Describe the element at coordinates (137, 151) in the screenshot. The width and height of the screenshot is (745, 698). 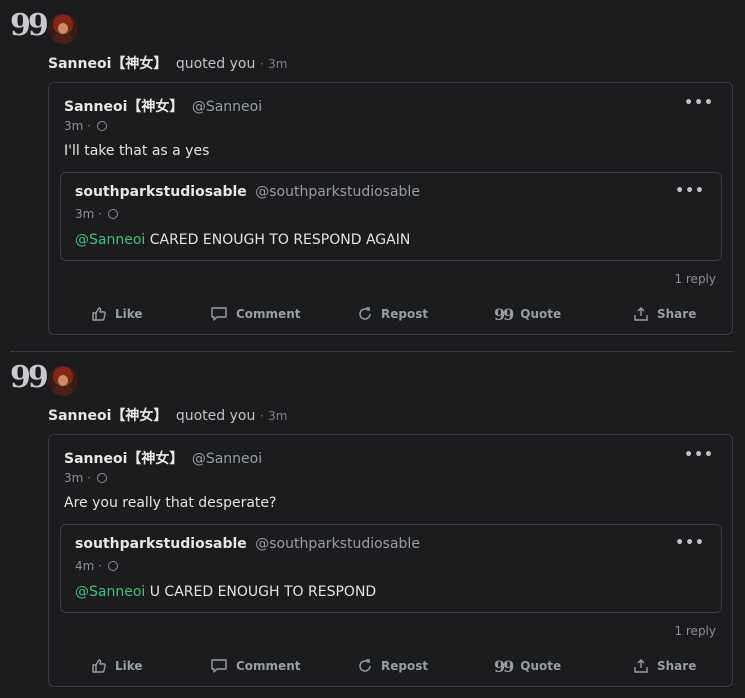
I see `post-text: I'll take that as a yes` at that location.